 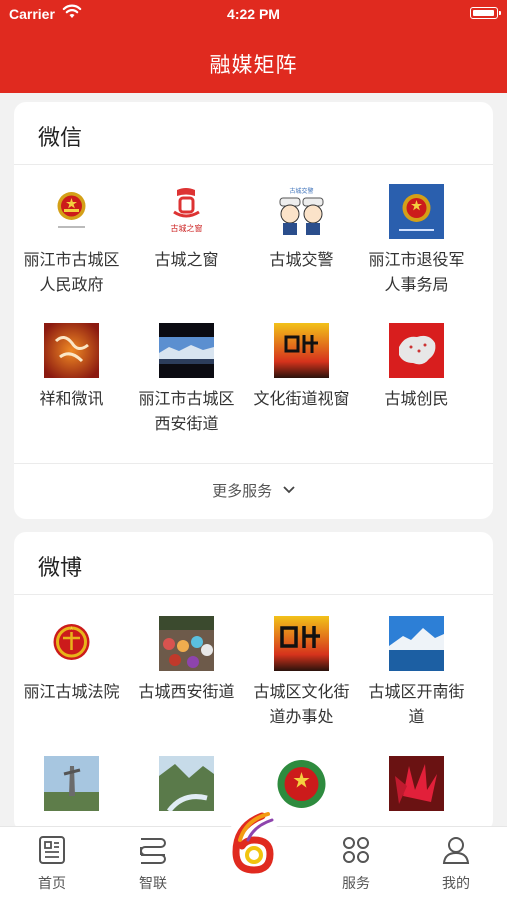 I want to click on tab-label: 服务, so click(x=356, y=884).